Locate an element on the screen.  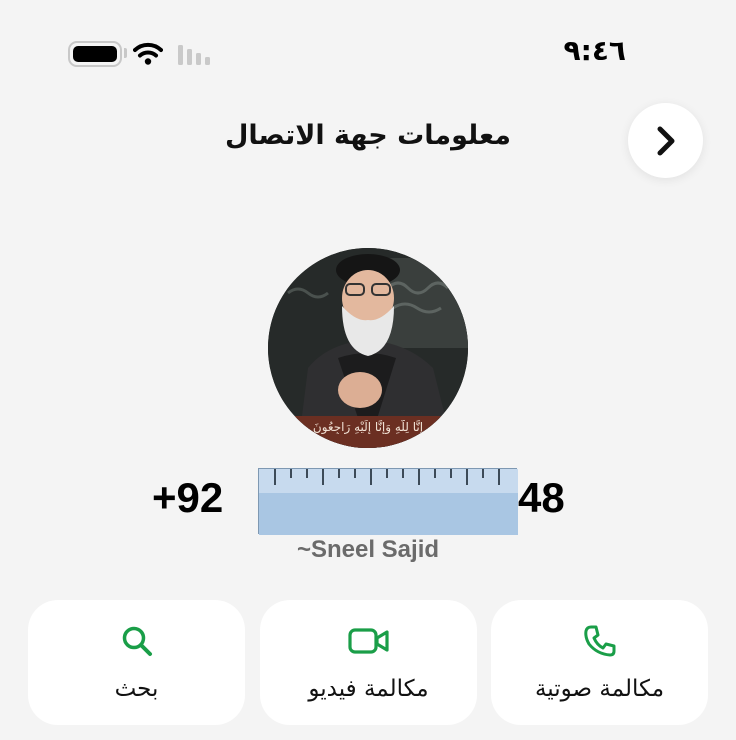
video-call-label: مكالمة فيديو is located at coordinates (368, 689).